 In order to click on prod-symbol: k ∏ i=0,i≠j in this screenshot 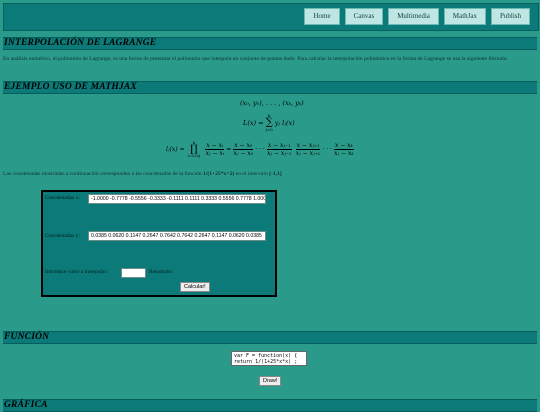, I will do `click(194, 149)`.